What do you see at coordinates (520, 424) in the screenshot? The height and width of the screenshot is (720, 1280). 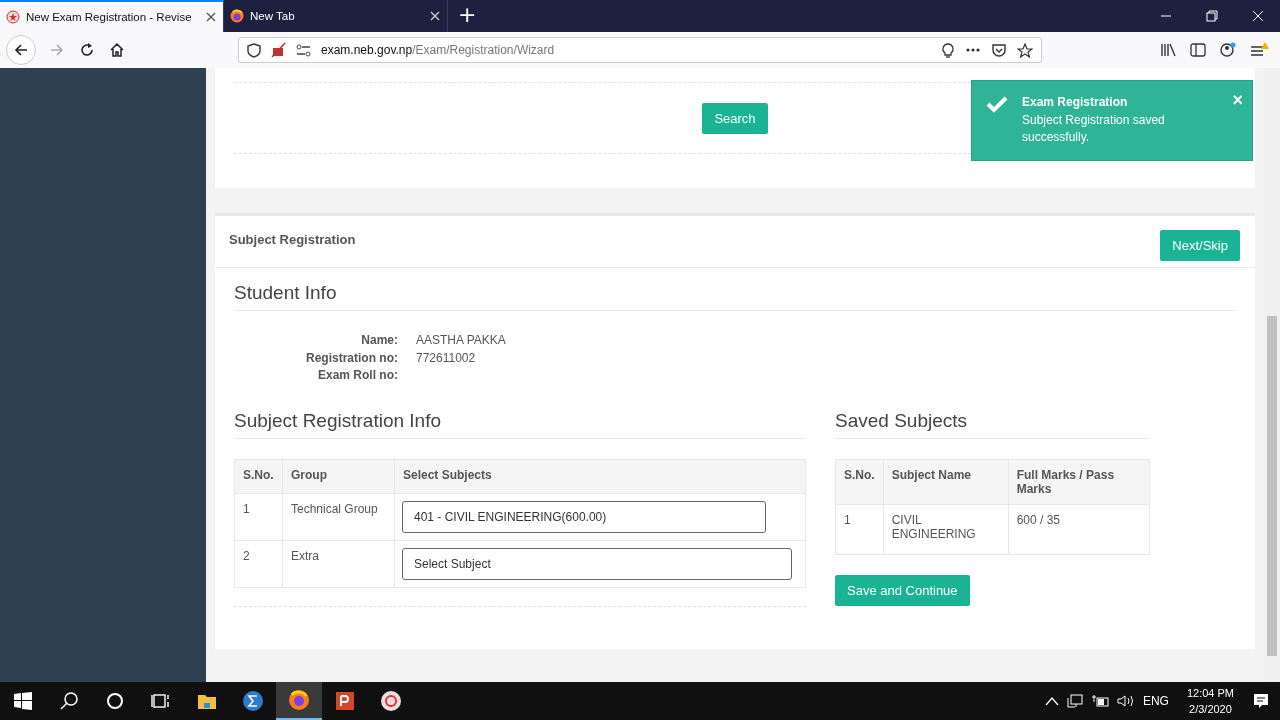 I see `section-heading: Subject Registration Info` at bounding box center [520, 424].